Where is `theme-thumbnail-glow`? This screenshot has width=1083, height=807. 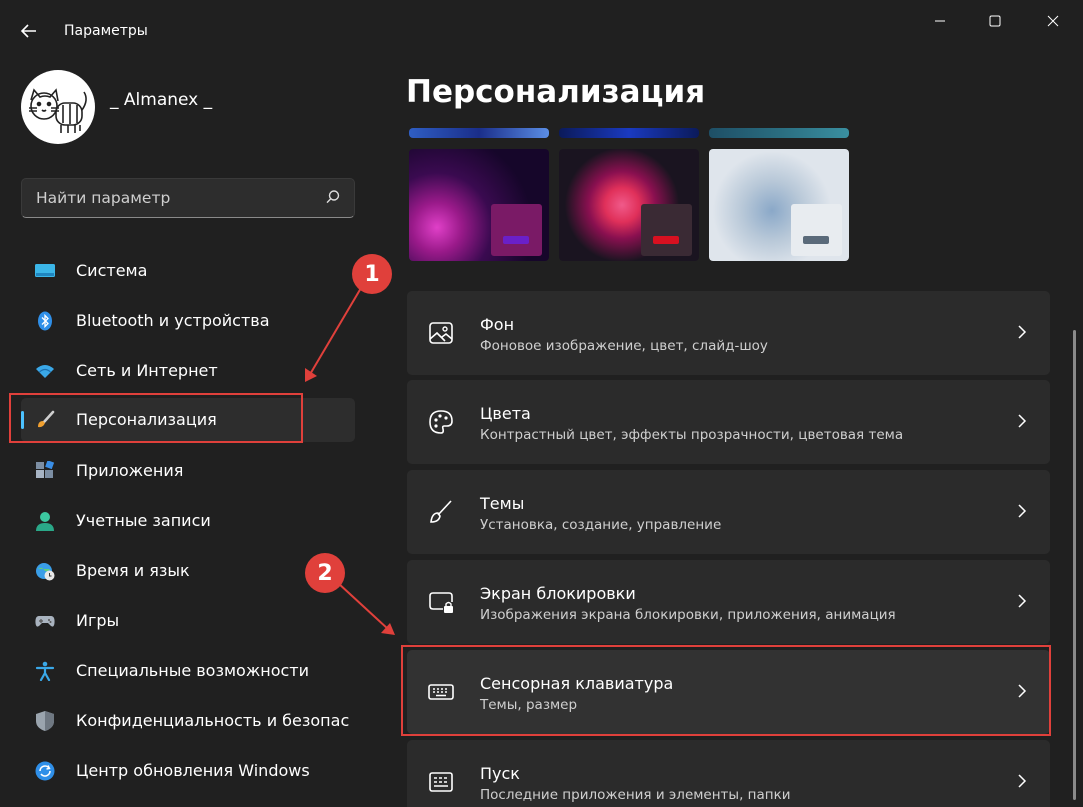 theme-thumbnail-glow is located at coordinates (479, 205).